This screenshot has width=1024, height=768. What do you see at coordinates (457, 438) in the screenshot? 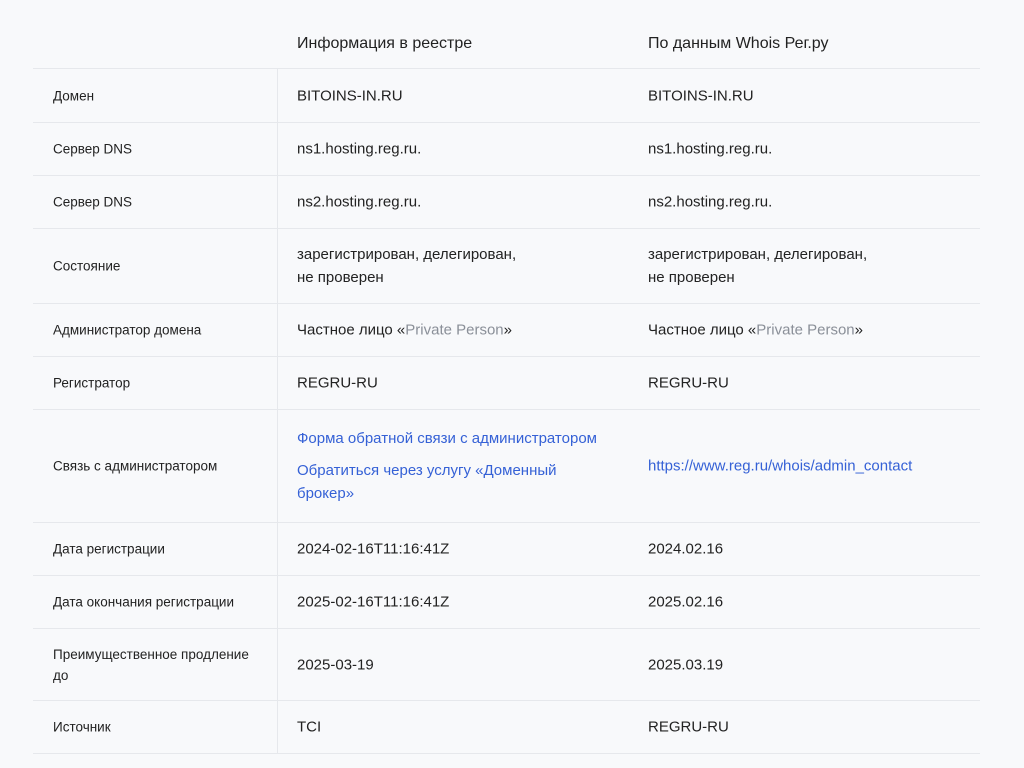
I see `feedback-form-link: Форма обратной связи с администратором` at bounding box center [457, 438].